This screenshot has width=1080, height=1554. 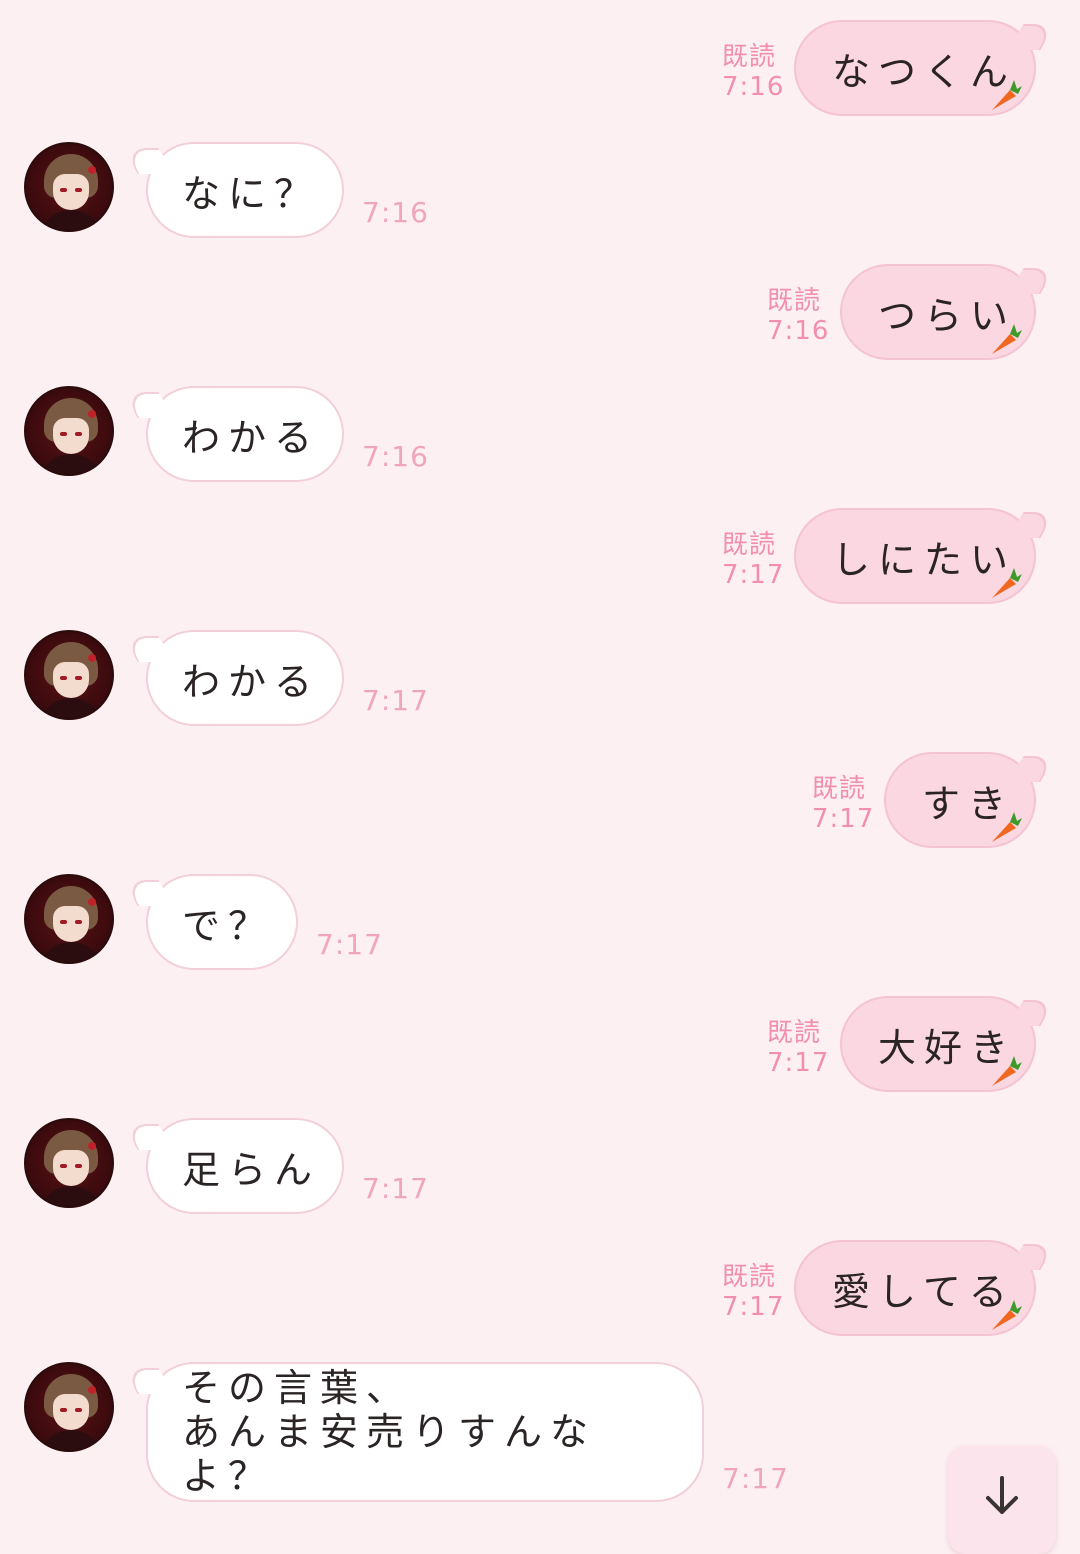 I want to click on message-row-outgoing: 既読 7:17 すき, so click(x=540, y=802).